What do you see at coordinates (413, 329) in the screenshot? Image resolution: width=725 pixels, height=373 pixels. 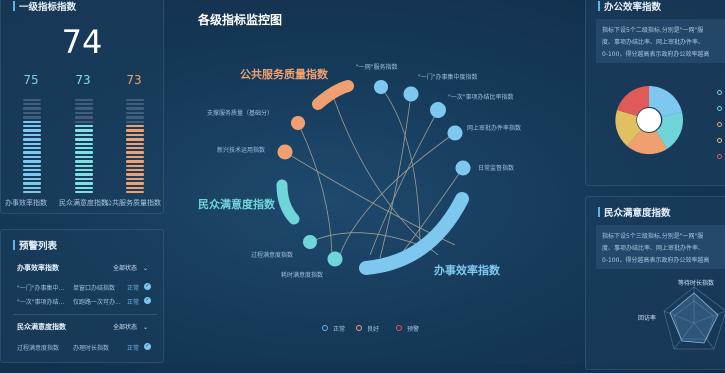 I see `legend-label: 预警` at bounding box center [413, 329].